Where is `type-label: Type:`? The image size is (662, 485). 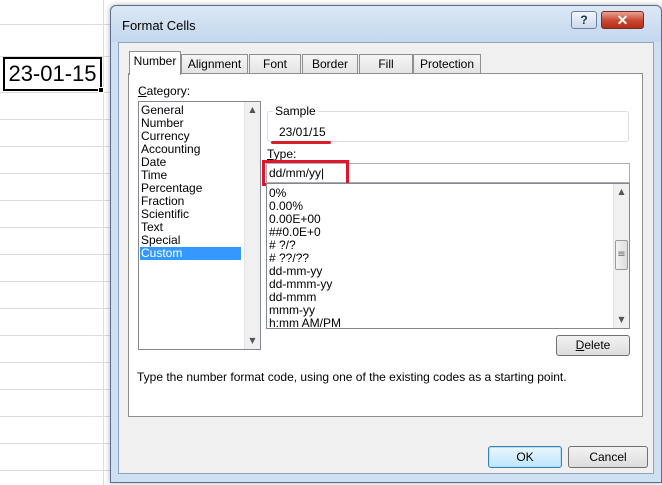 type-label: Type: is located at coordinates (281, 154).